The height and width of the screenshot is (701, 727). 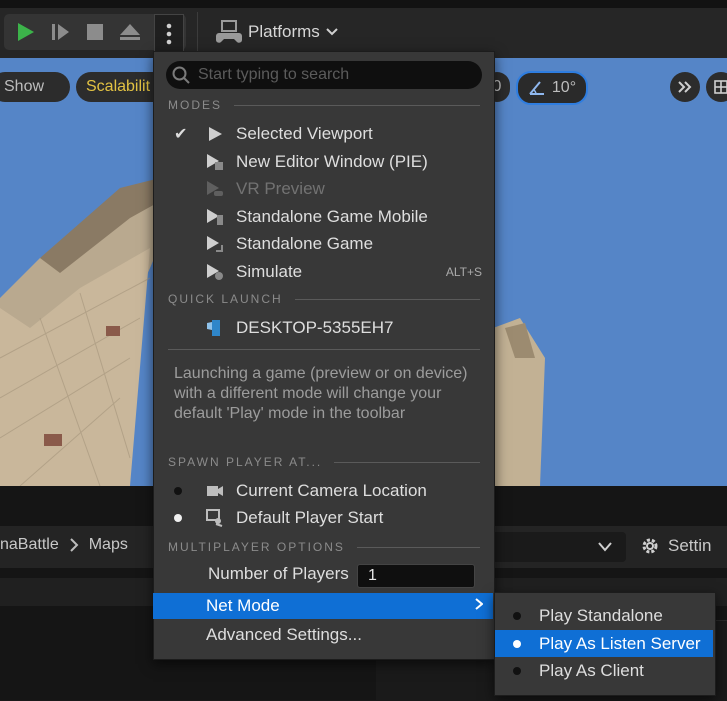 I want to click on grid-layout-icon, so click(x=720, y=87).